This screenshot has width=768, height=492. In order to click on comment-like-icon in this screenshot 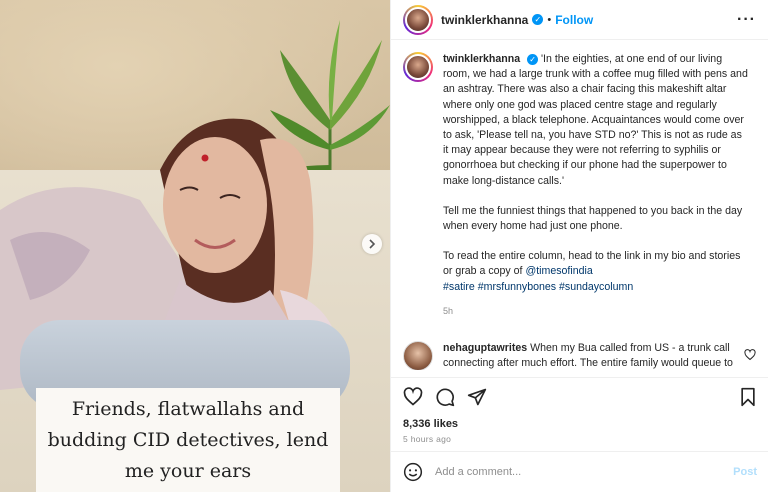, I will do `click(750, 355)`.